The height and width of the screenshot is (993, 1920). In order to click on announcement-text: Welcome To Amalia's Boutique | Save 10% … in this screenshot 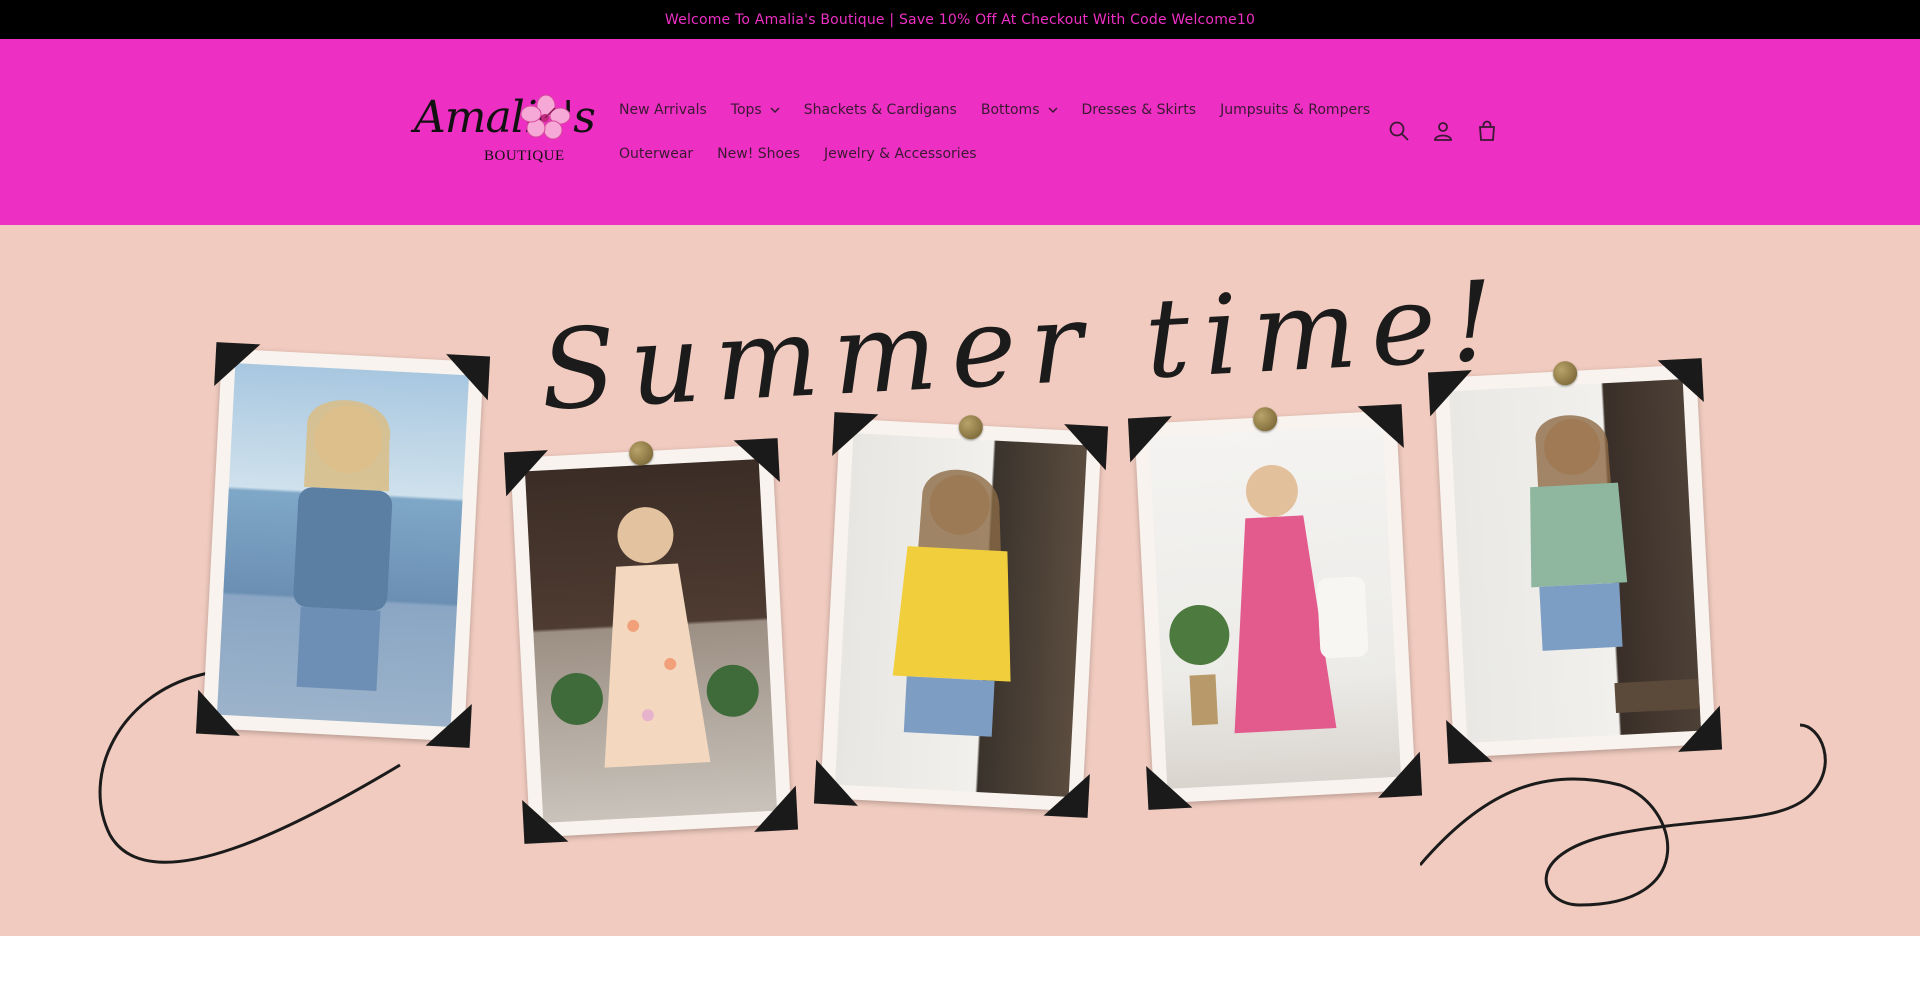, I will do `click(960, 19)`.